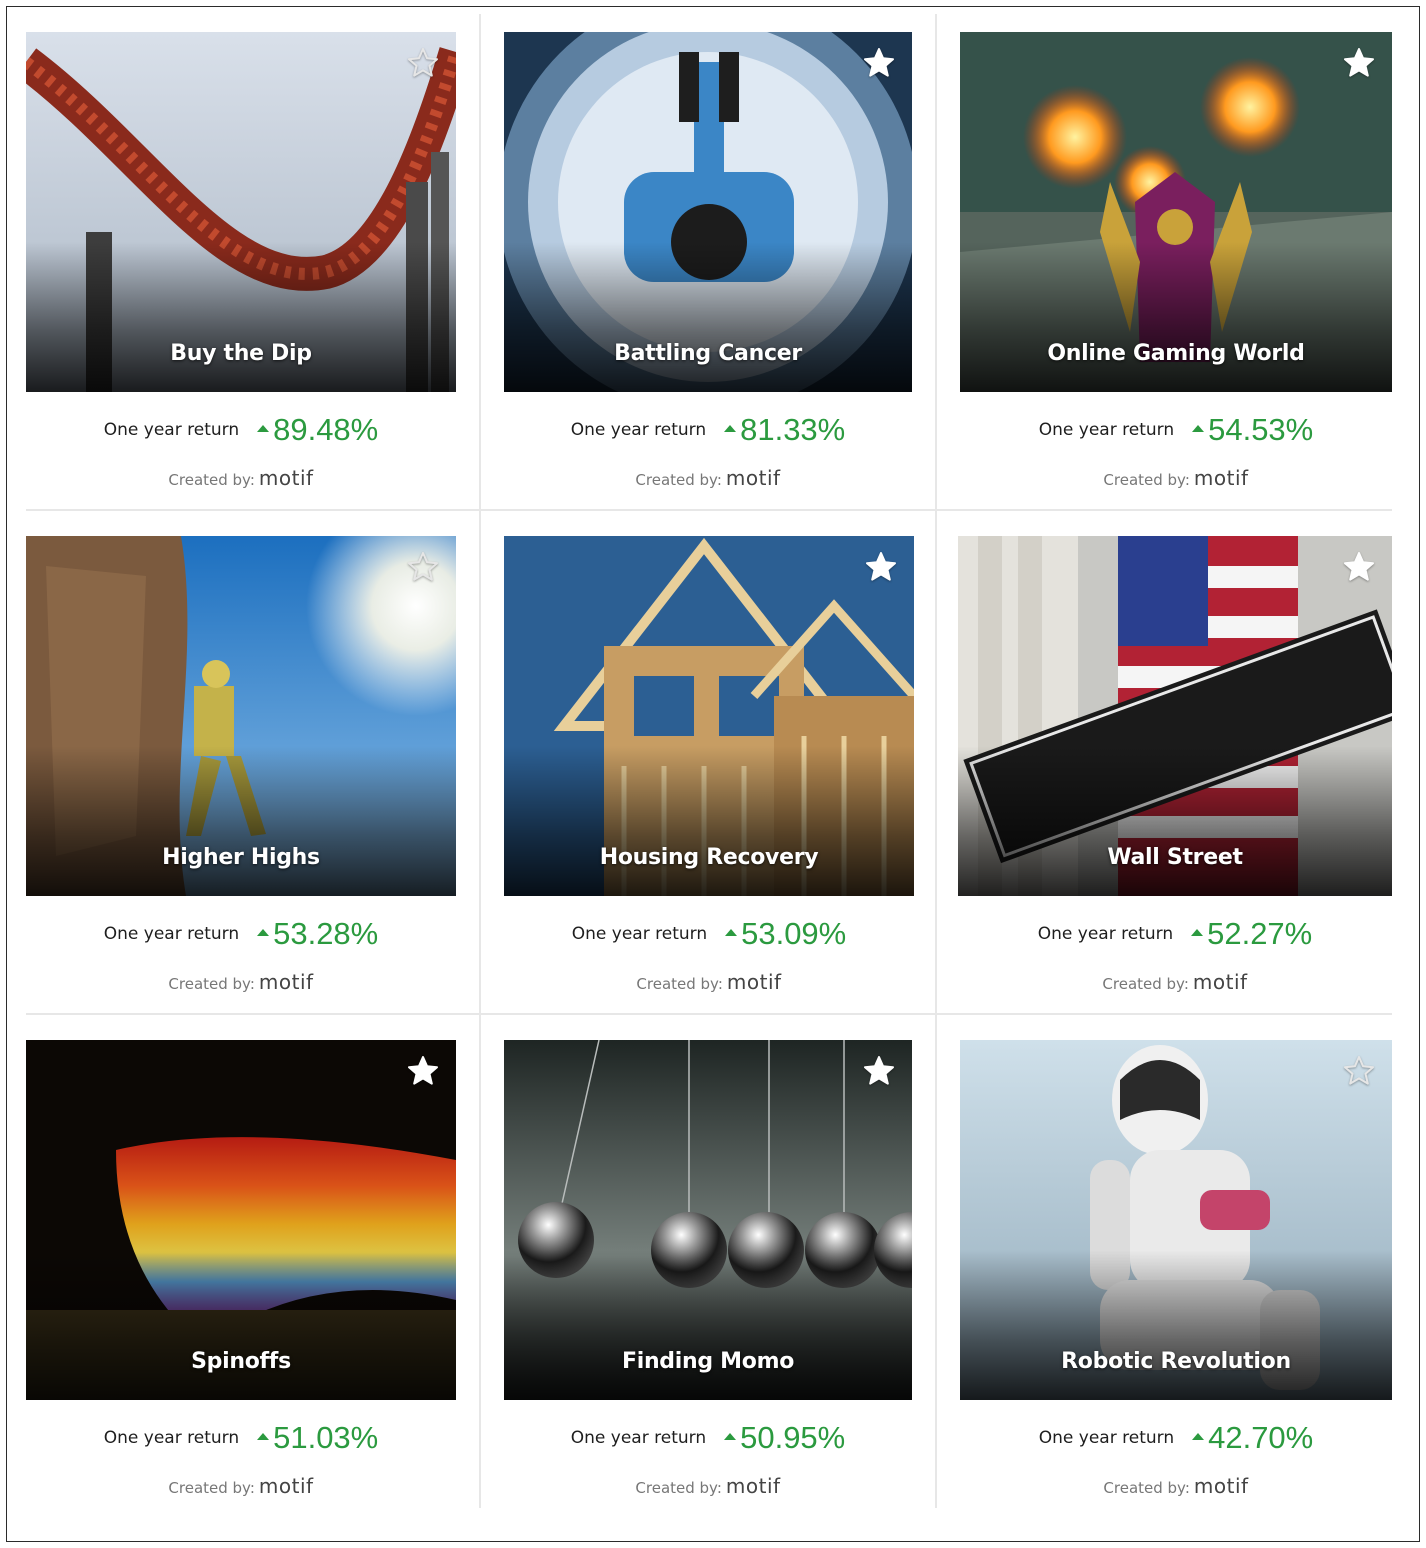  What do you see at coordinates (708, 212) in the screenshot?
I see `motif-thumbnail: Battling Cancer` at bounding box center [708, 212].